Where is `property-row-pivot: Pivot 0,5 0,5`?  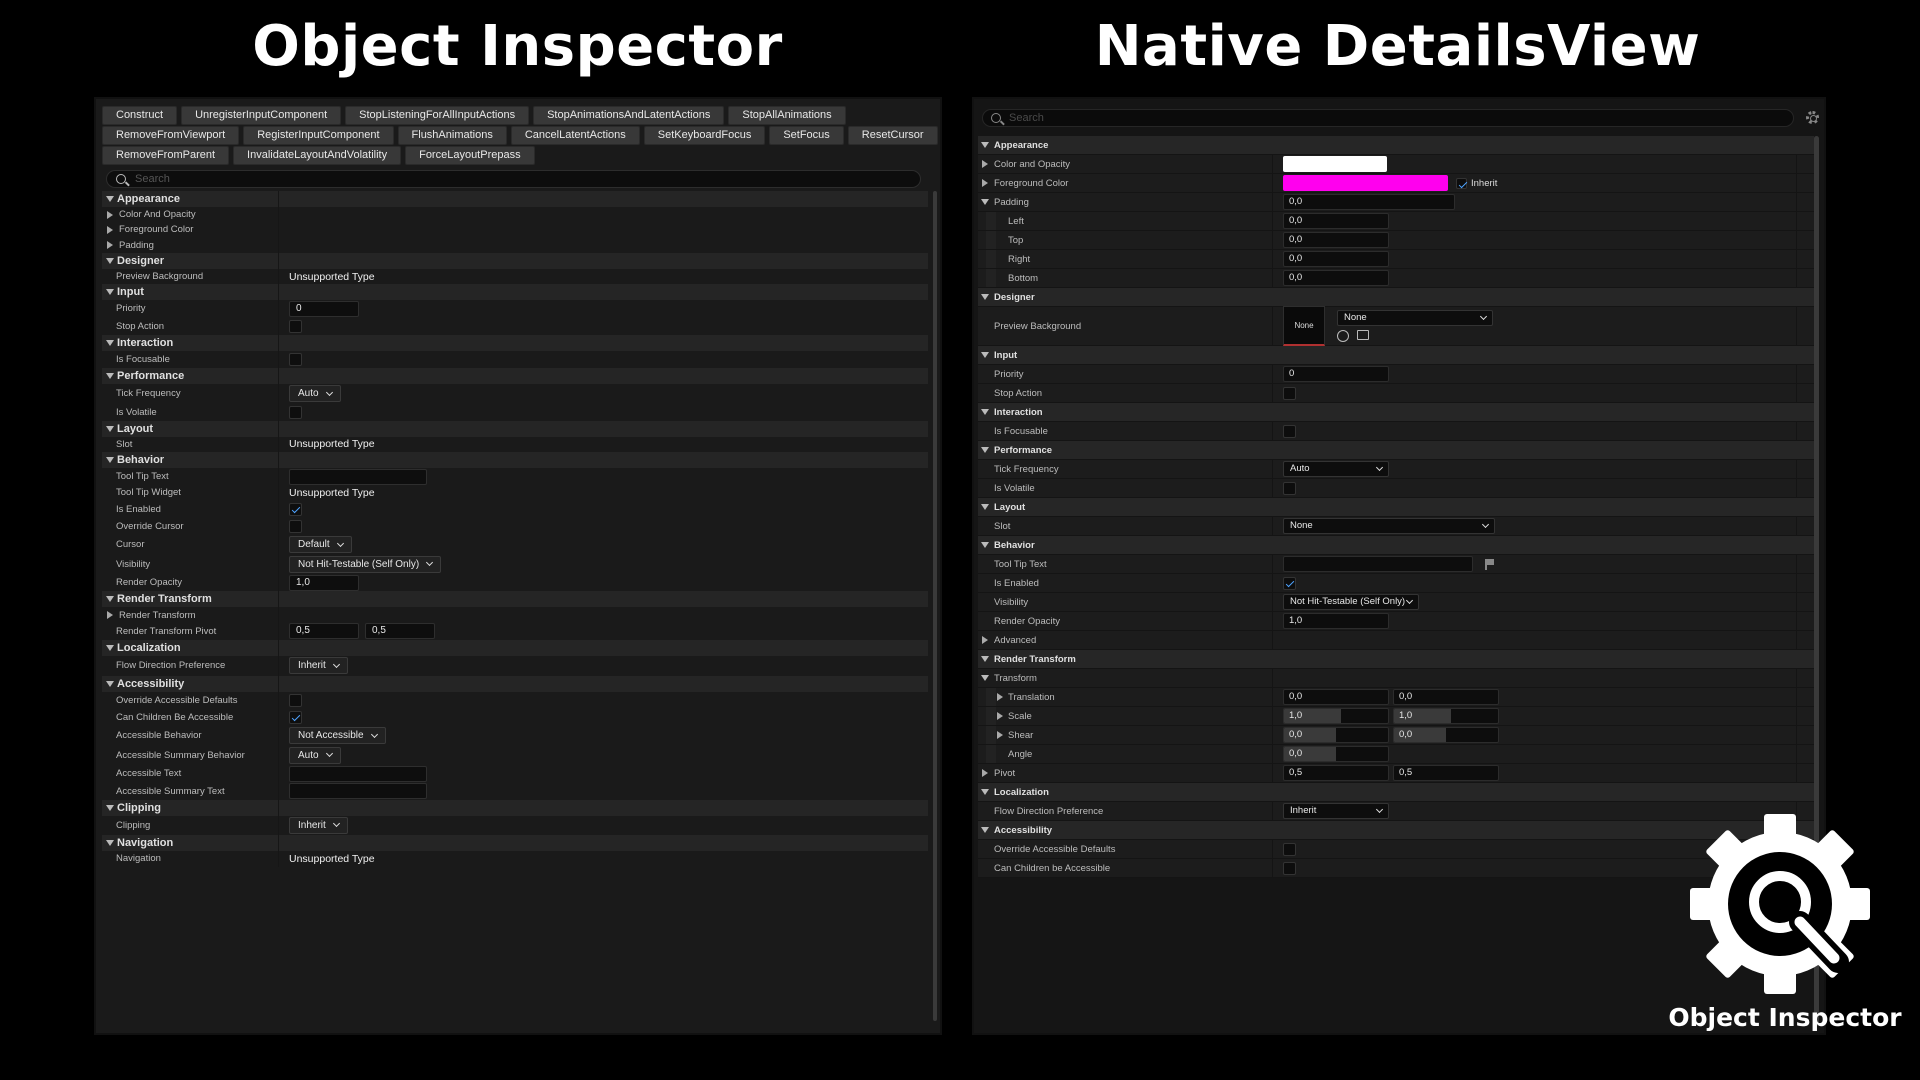 property-row-pivot: Pivot 0,5 0,5 is located at coordinates (1396, 773).